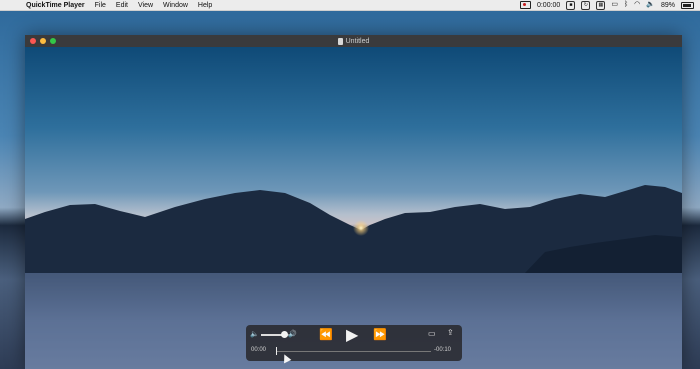 Image resolution: width=700 pixels, height=369 pixels. I want to click on menu-edit: Edit, so click(122, 5).